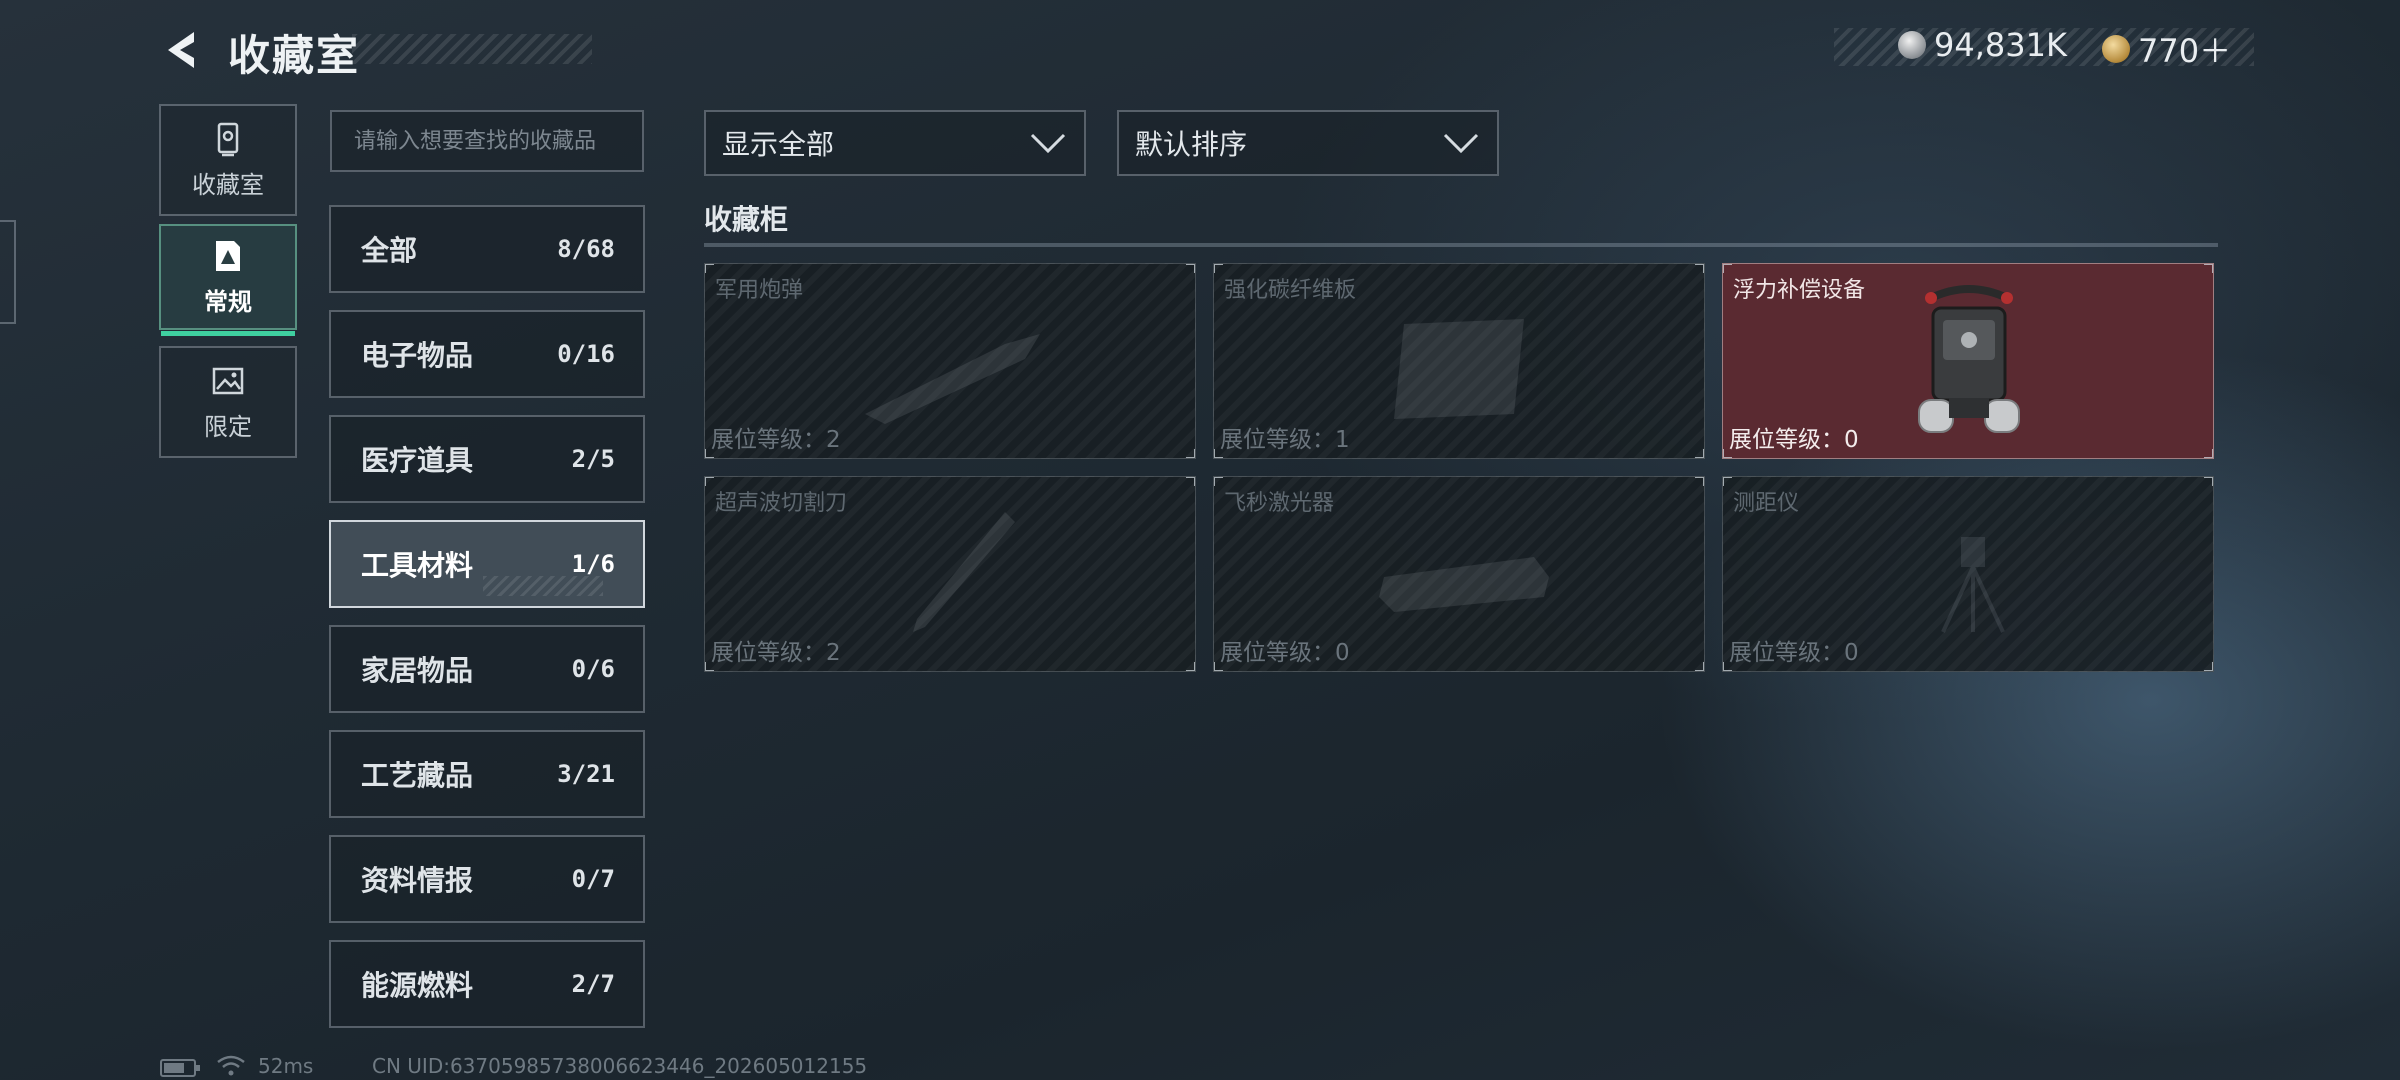 The height and width of the screenshot is (1080, 2400). Describe the element at coordinates (586, 249) in the screenshot. I see `category-count: 8/68` at that location.